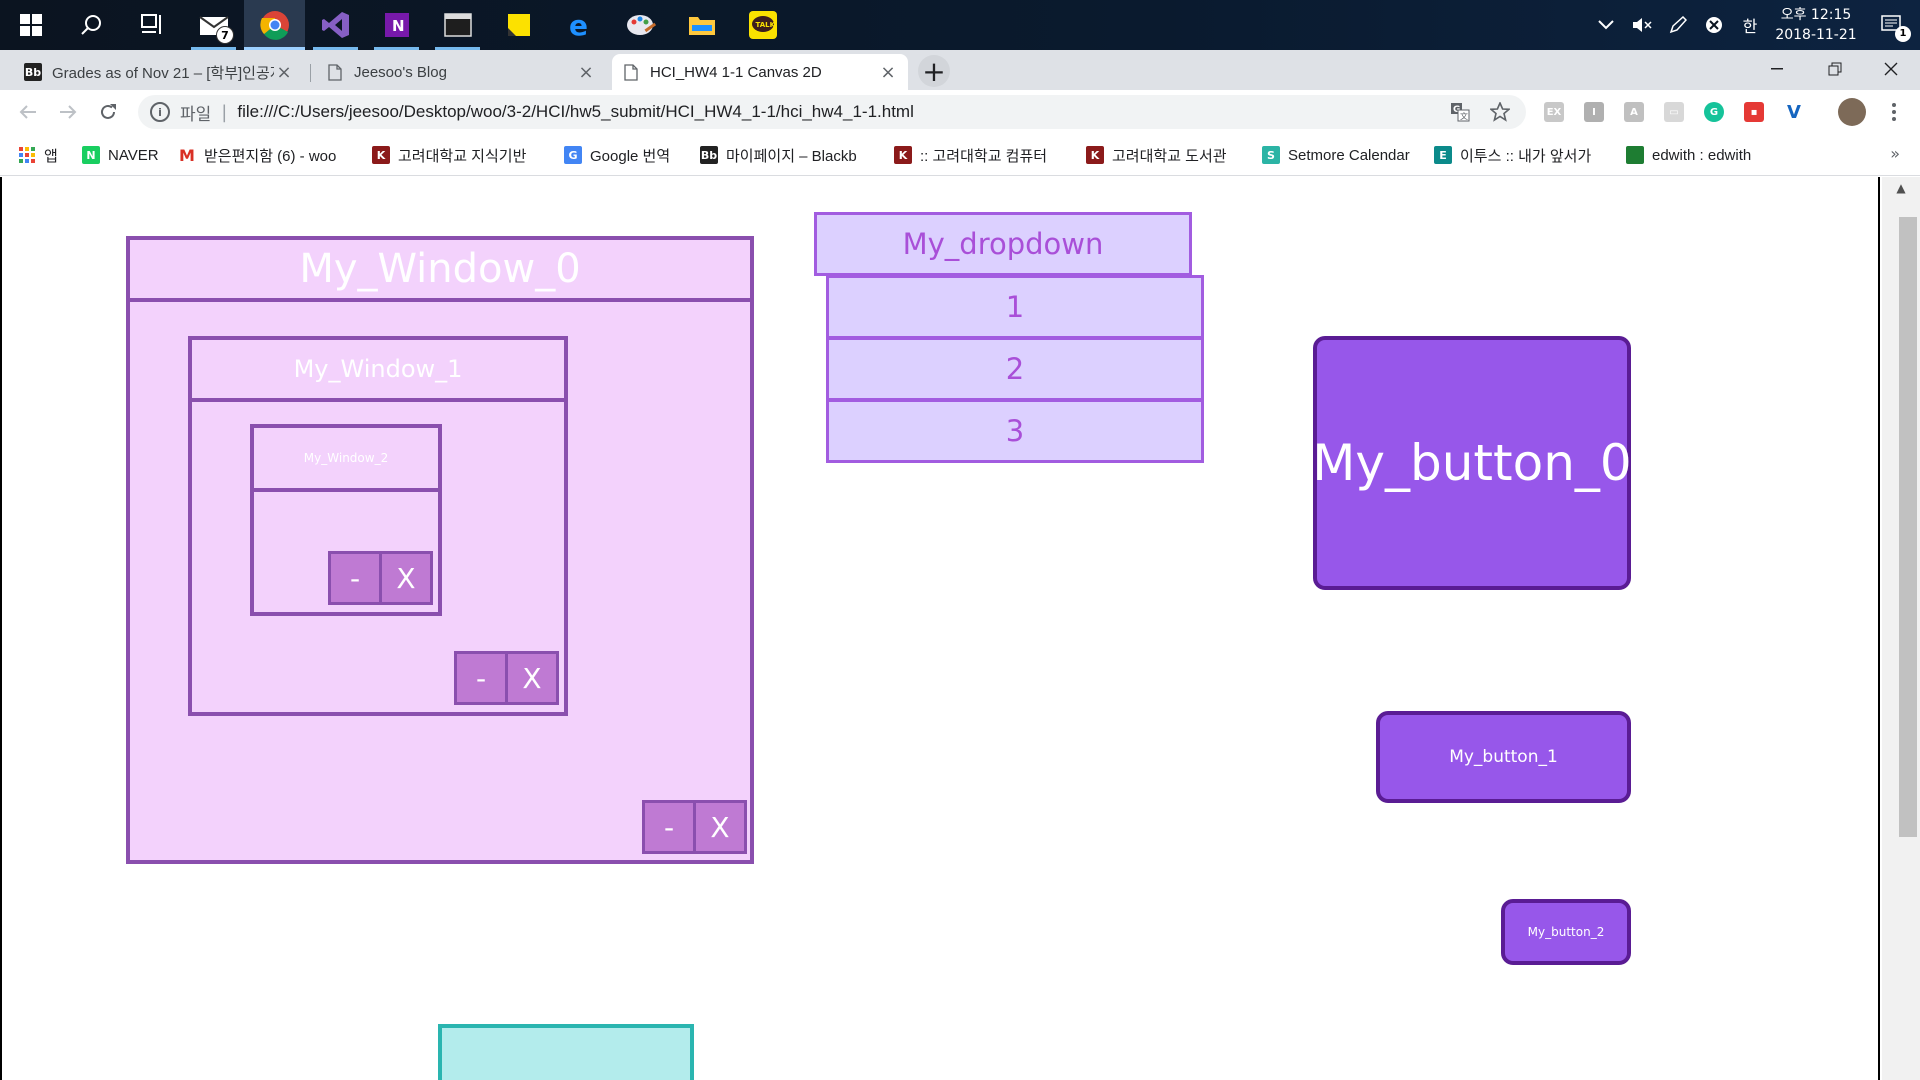  I want to click on file-explorer-icon, so click(701, 25).